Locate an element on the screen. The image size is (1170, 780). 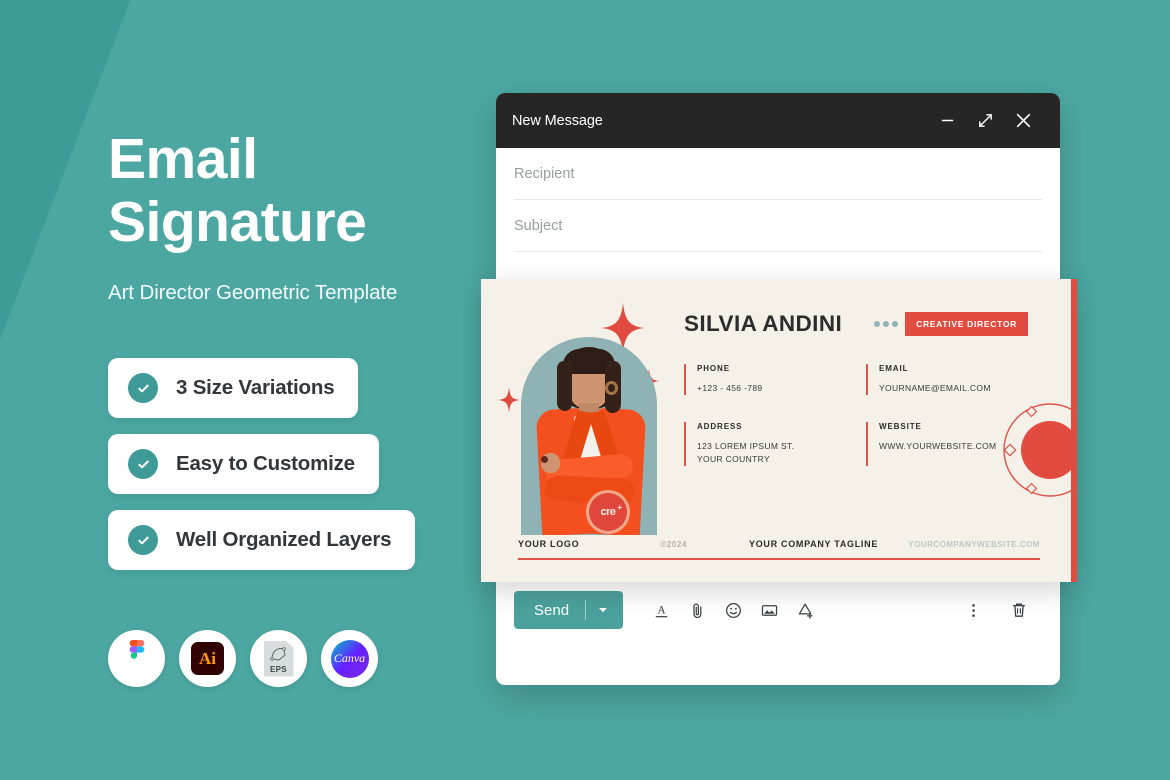
illustrator-tile: Ai is located at coordinates (207, 658).